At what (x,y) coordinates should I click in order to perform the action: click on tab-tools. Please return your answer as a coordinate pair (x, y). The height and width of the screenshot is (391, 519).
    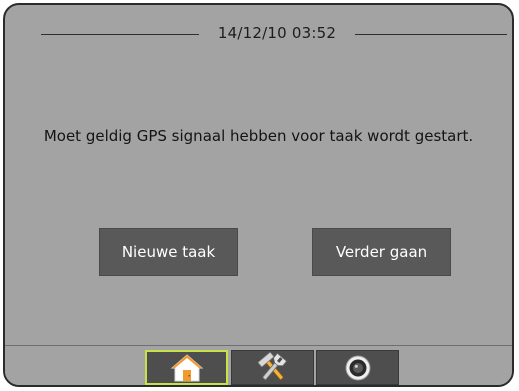
    Looking at the image, I should click on (272, 367).